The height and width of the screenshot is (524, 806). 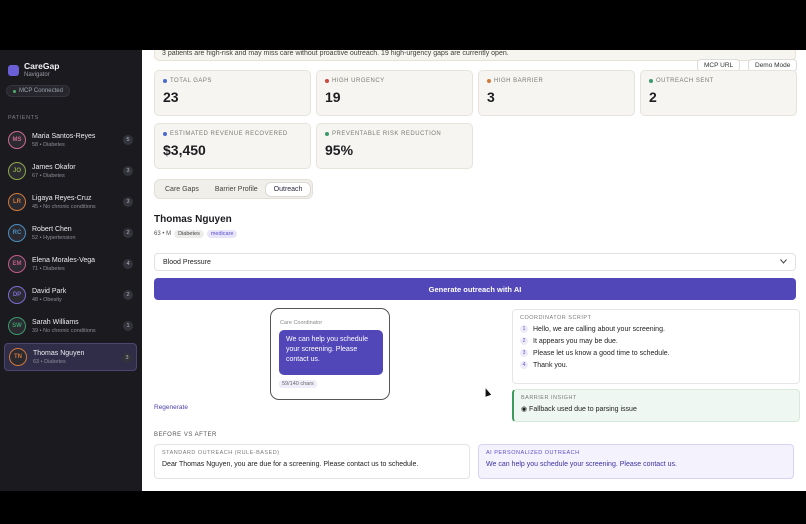 I want to click on insight-text: ◉ Fallback used due to parsing issue, so click(x=579, y=409).